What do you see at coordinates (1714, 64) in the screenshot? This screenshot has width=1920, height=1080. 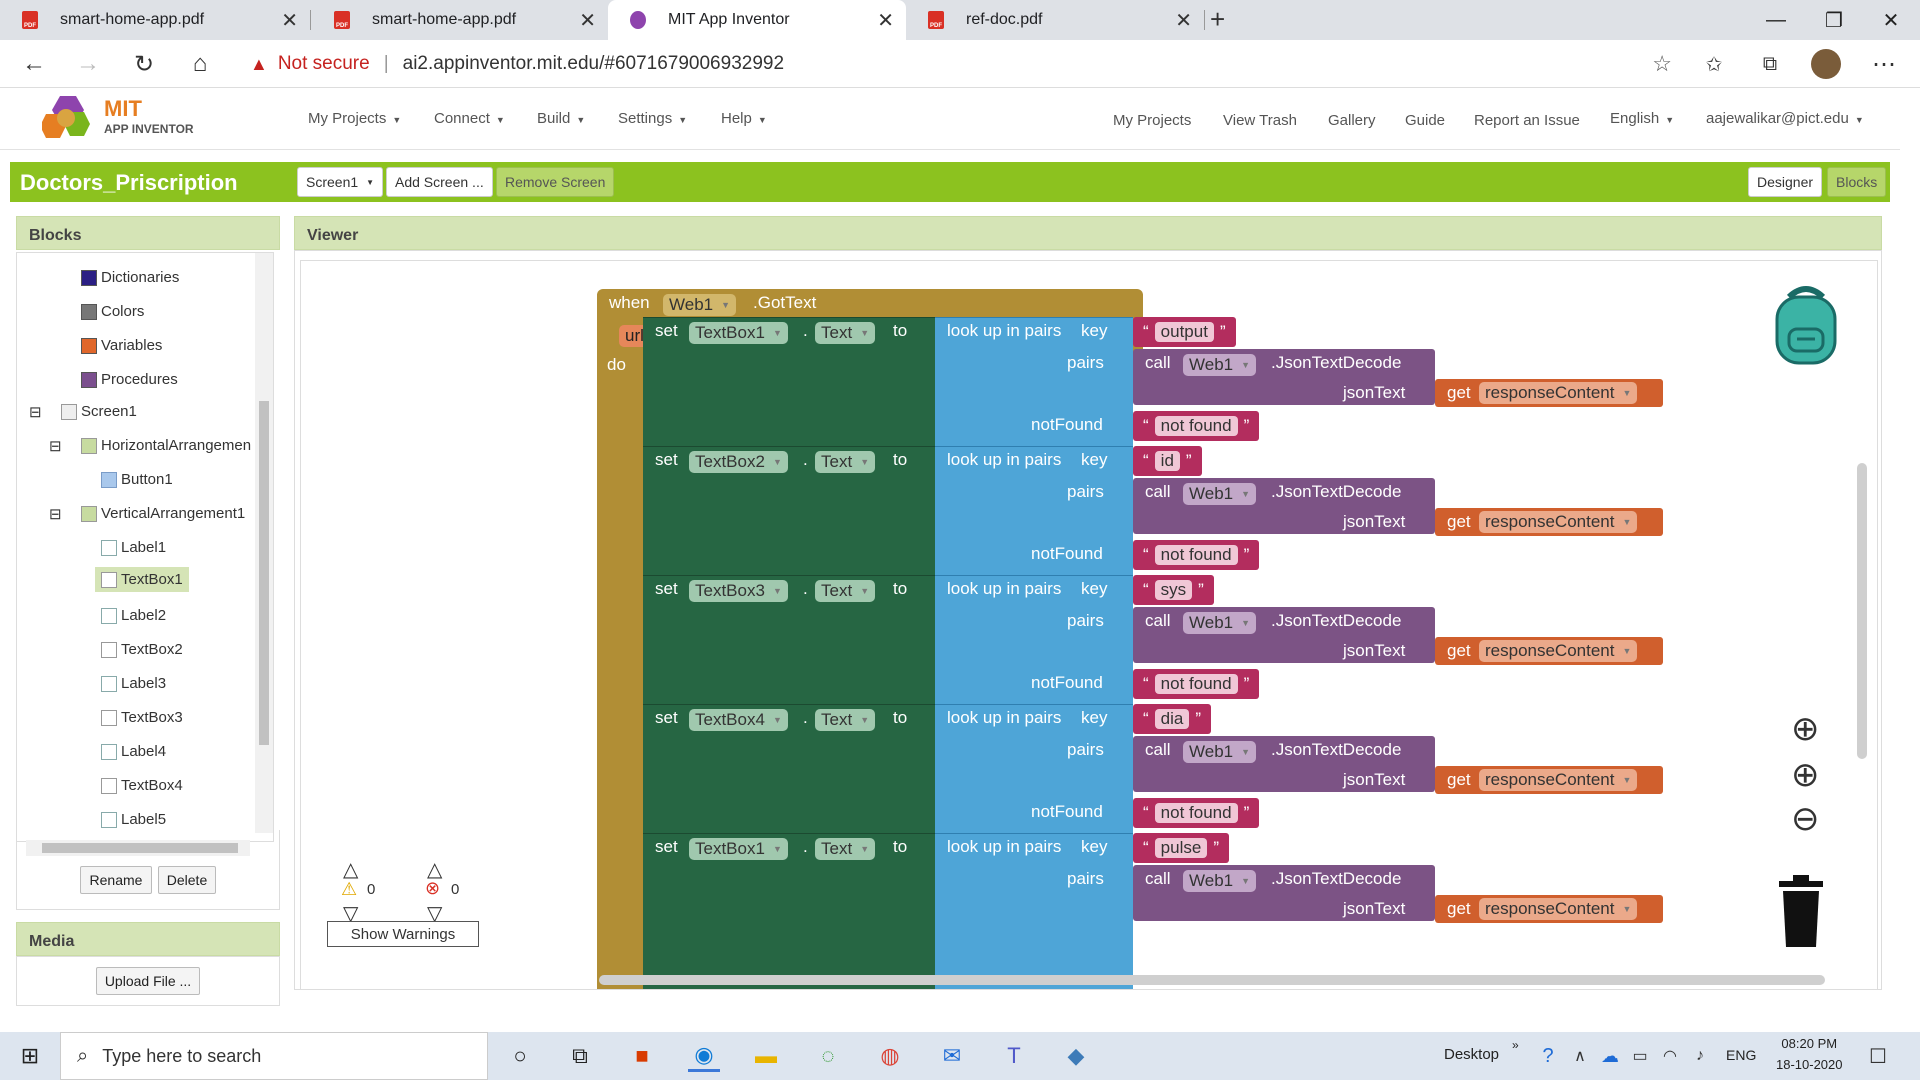 I see `favorites-icon: ✩` at bounding box center [1714, 64].